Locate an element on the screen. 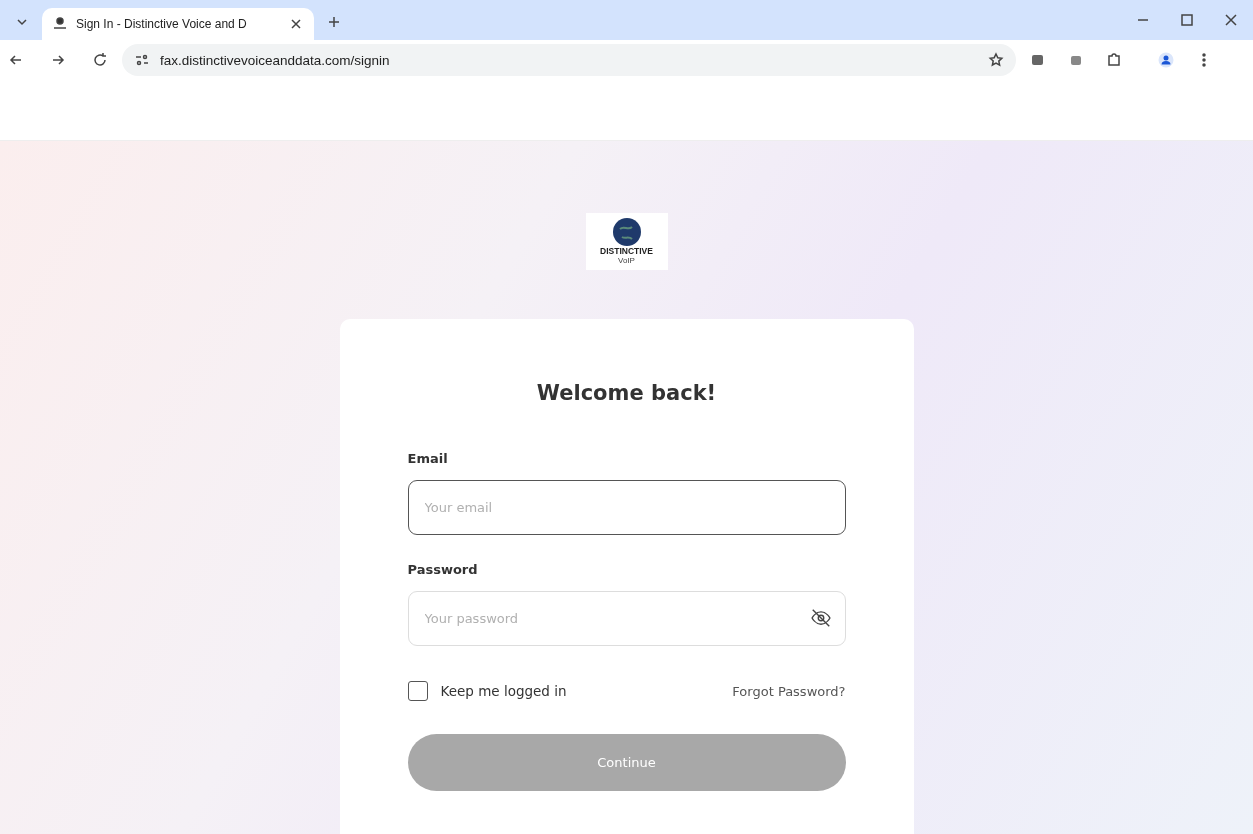 The image size is (1253, 834). keep-logged-in-checkbox is located at coordinates (417, 691).